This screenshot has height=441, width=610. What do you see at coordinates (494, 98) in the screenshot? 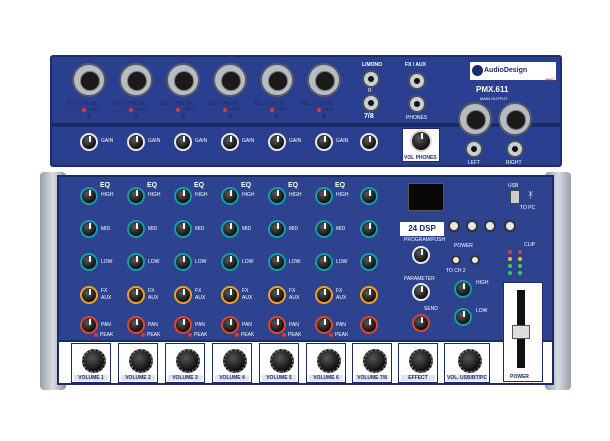
I see `main-output-label: MAIN OUTPUT` at bounding box center [494, 98].